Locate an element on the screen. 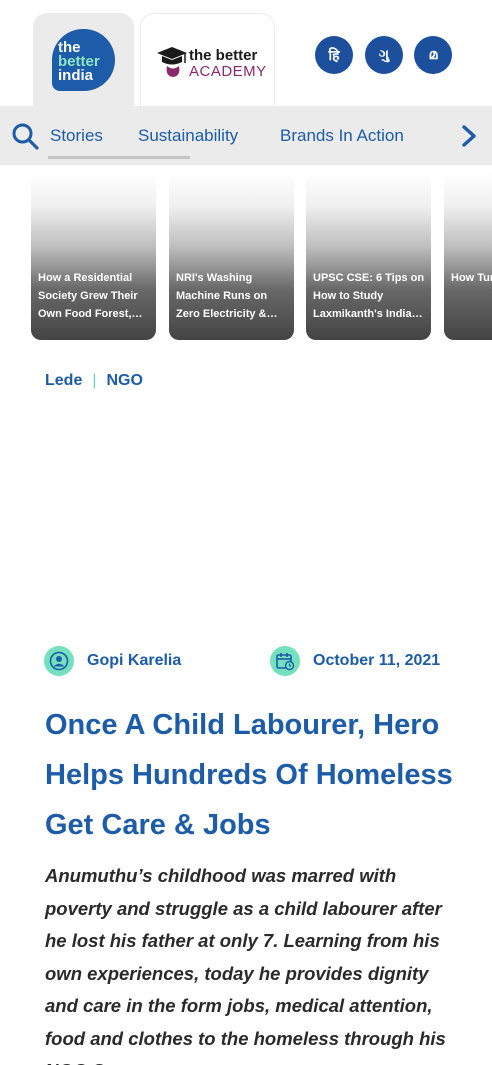 The height and width of the screenshot is (1065, 492). graduation-cap-icon is located at coordinates (172, 62).